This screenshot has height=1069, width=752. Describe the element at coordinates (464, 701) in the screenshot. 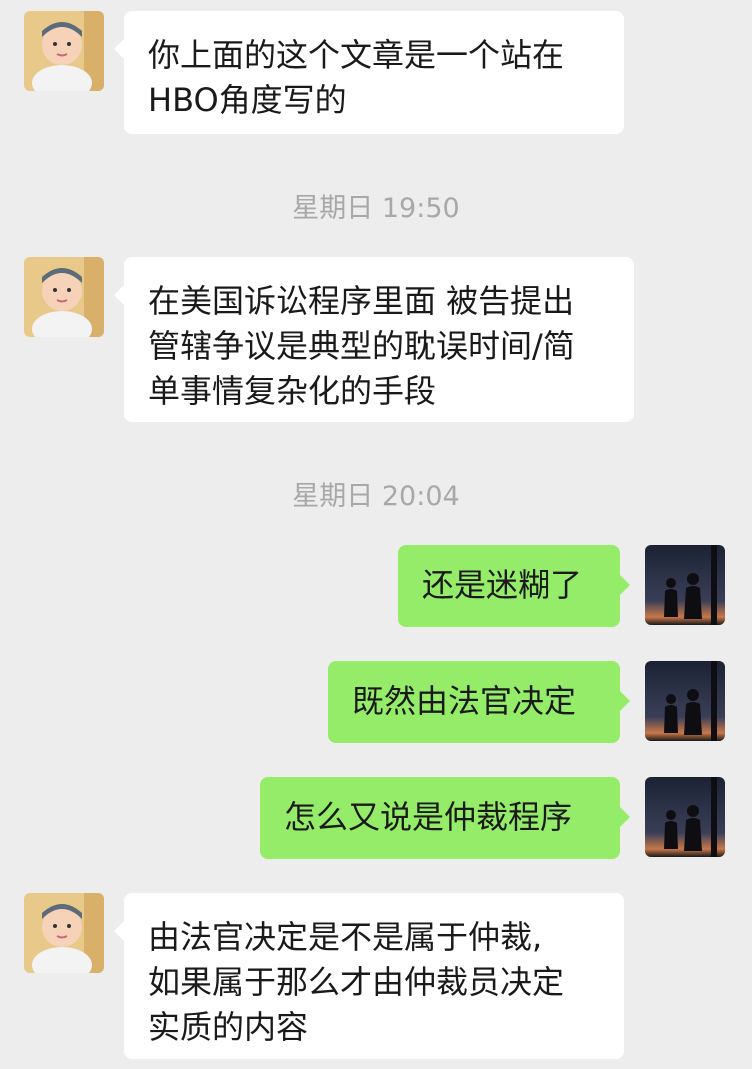

I see `message-text-line: 既然由法官决定` at that location.